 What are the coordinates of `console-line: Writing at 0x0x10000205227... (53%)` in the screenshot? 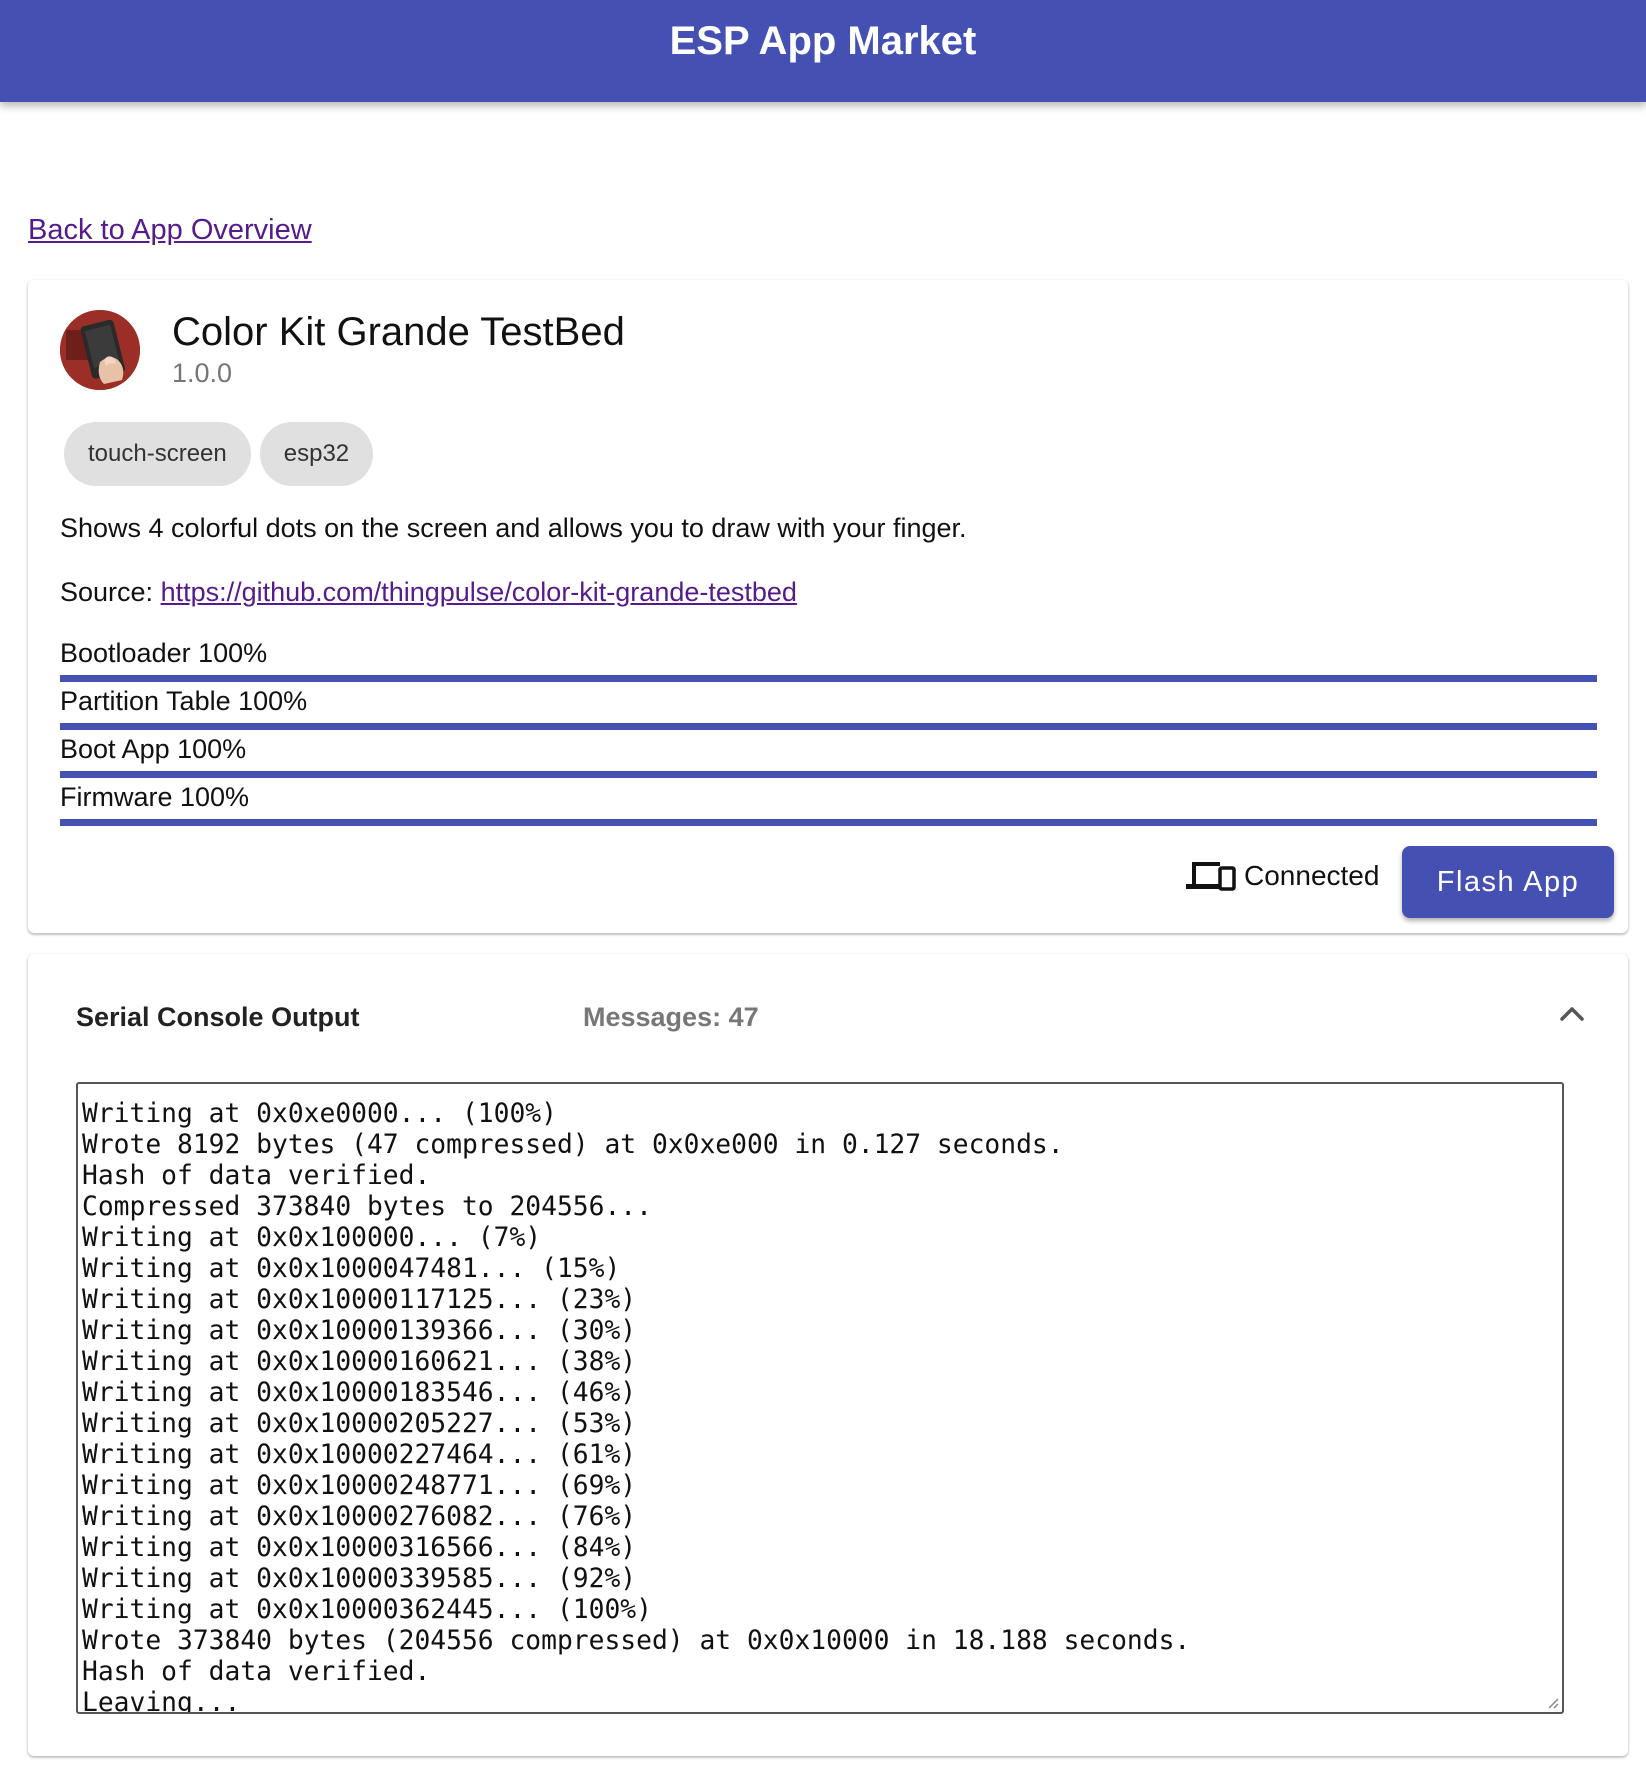 It's located at (359, 1424).